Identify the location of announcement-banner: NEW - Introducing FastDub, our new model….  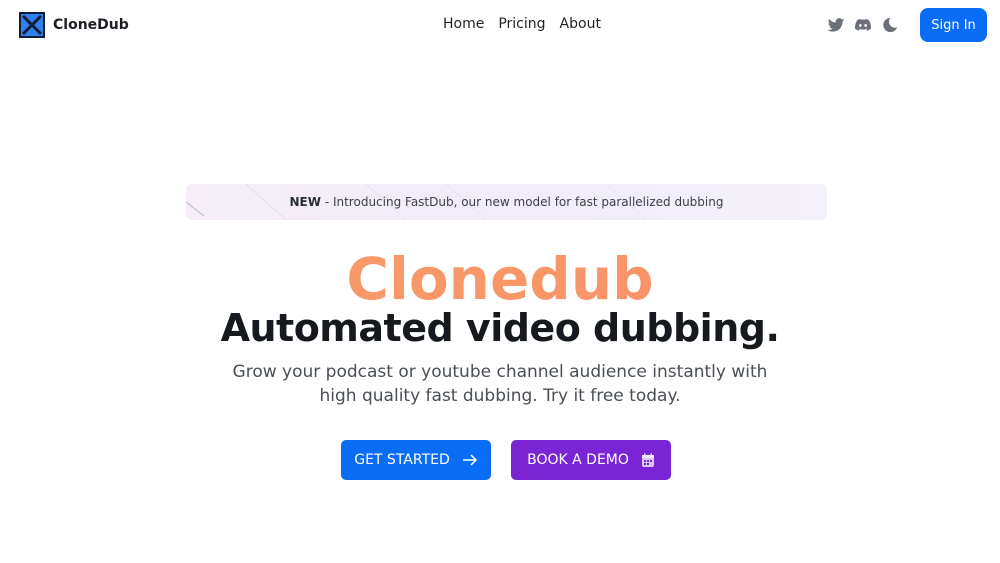
(506, 202).